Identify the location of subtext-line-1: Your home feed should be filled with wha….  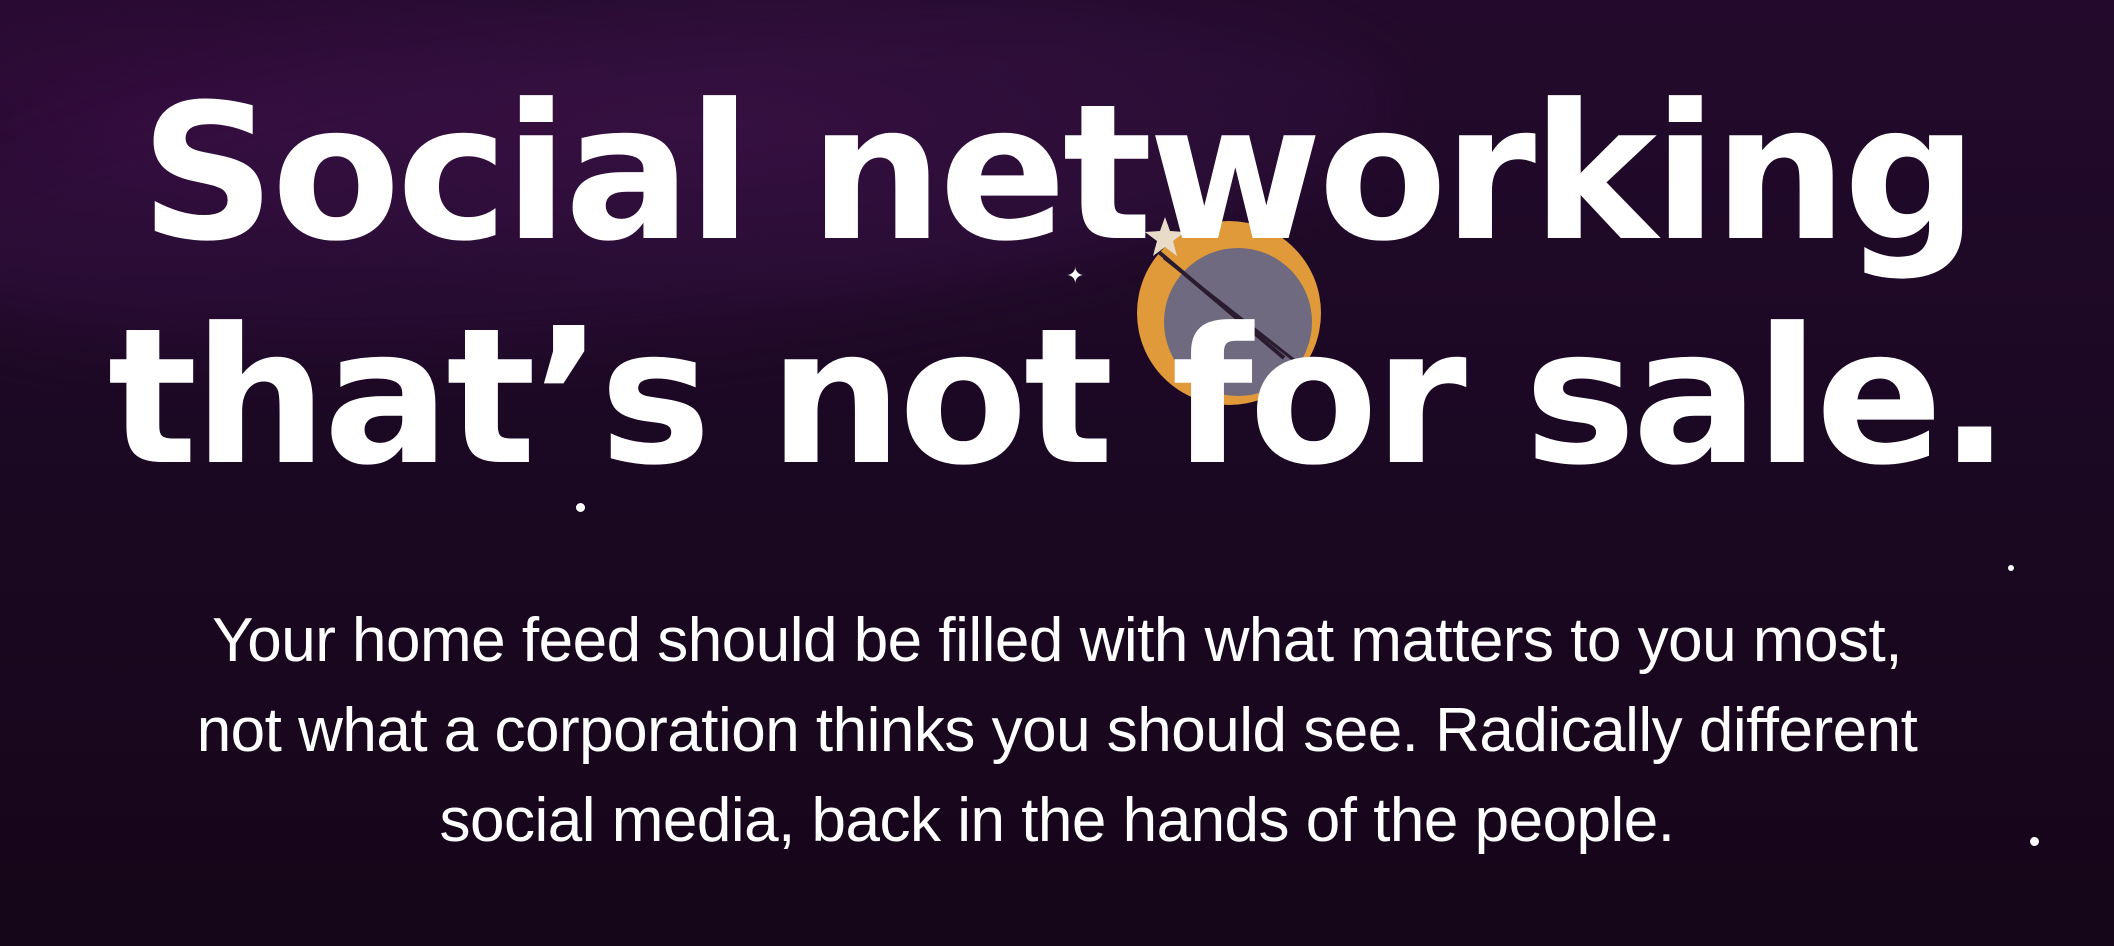
(1057, 640).